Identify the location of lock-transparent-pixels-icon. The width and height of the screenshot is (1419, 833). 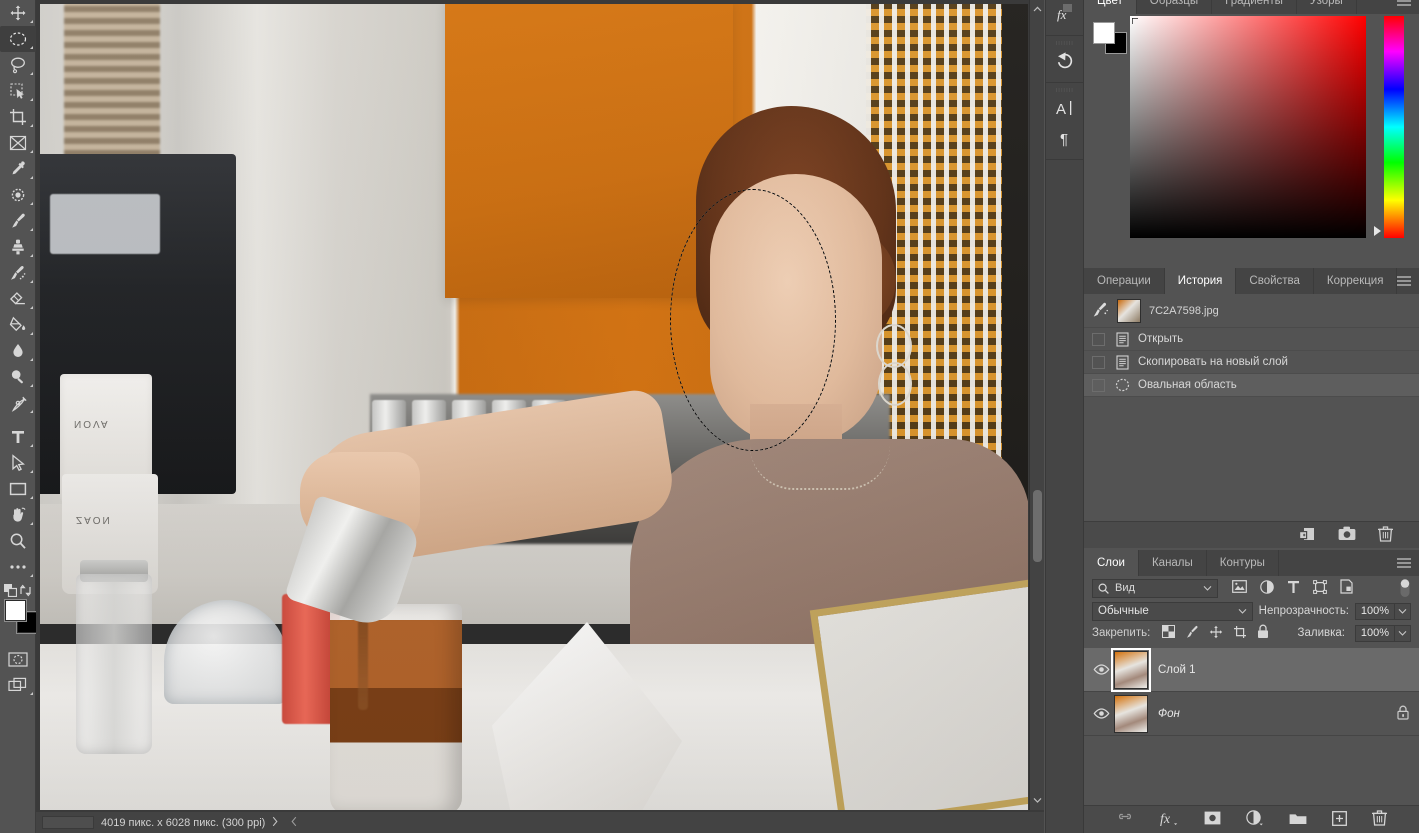
(1169, 633).